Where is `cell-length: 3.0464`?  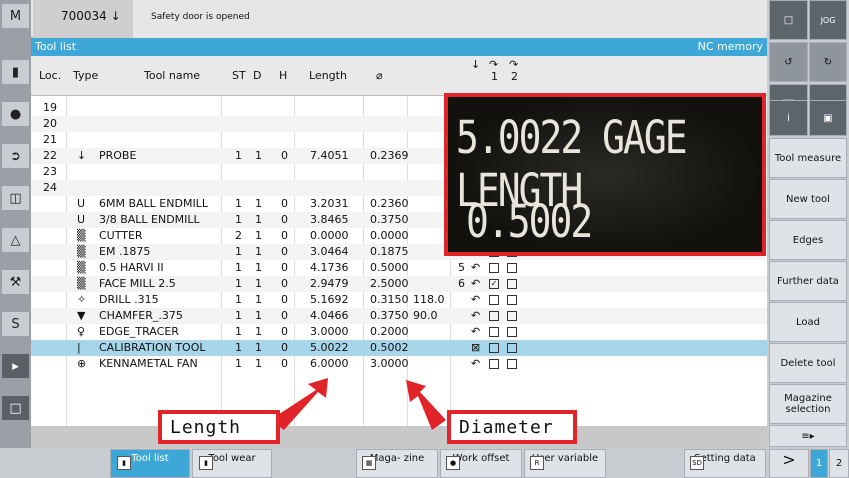 cell-length: 3.0464 is located at coordinates (329, 251).